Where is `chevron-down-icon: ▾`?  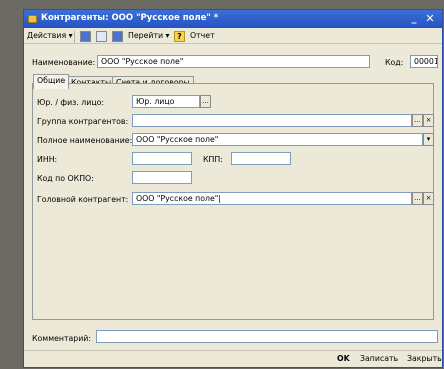
chevron-down-icon: ▾ is located at coordinates (428, 139).